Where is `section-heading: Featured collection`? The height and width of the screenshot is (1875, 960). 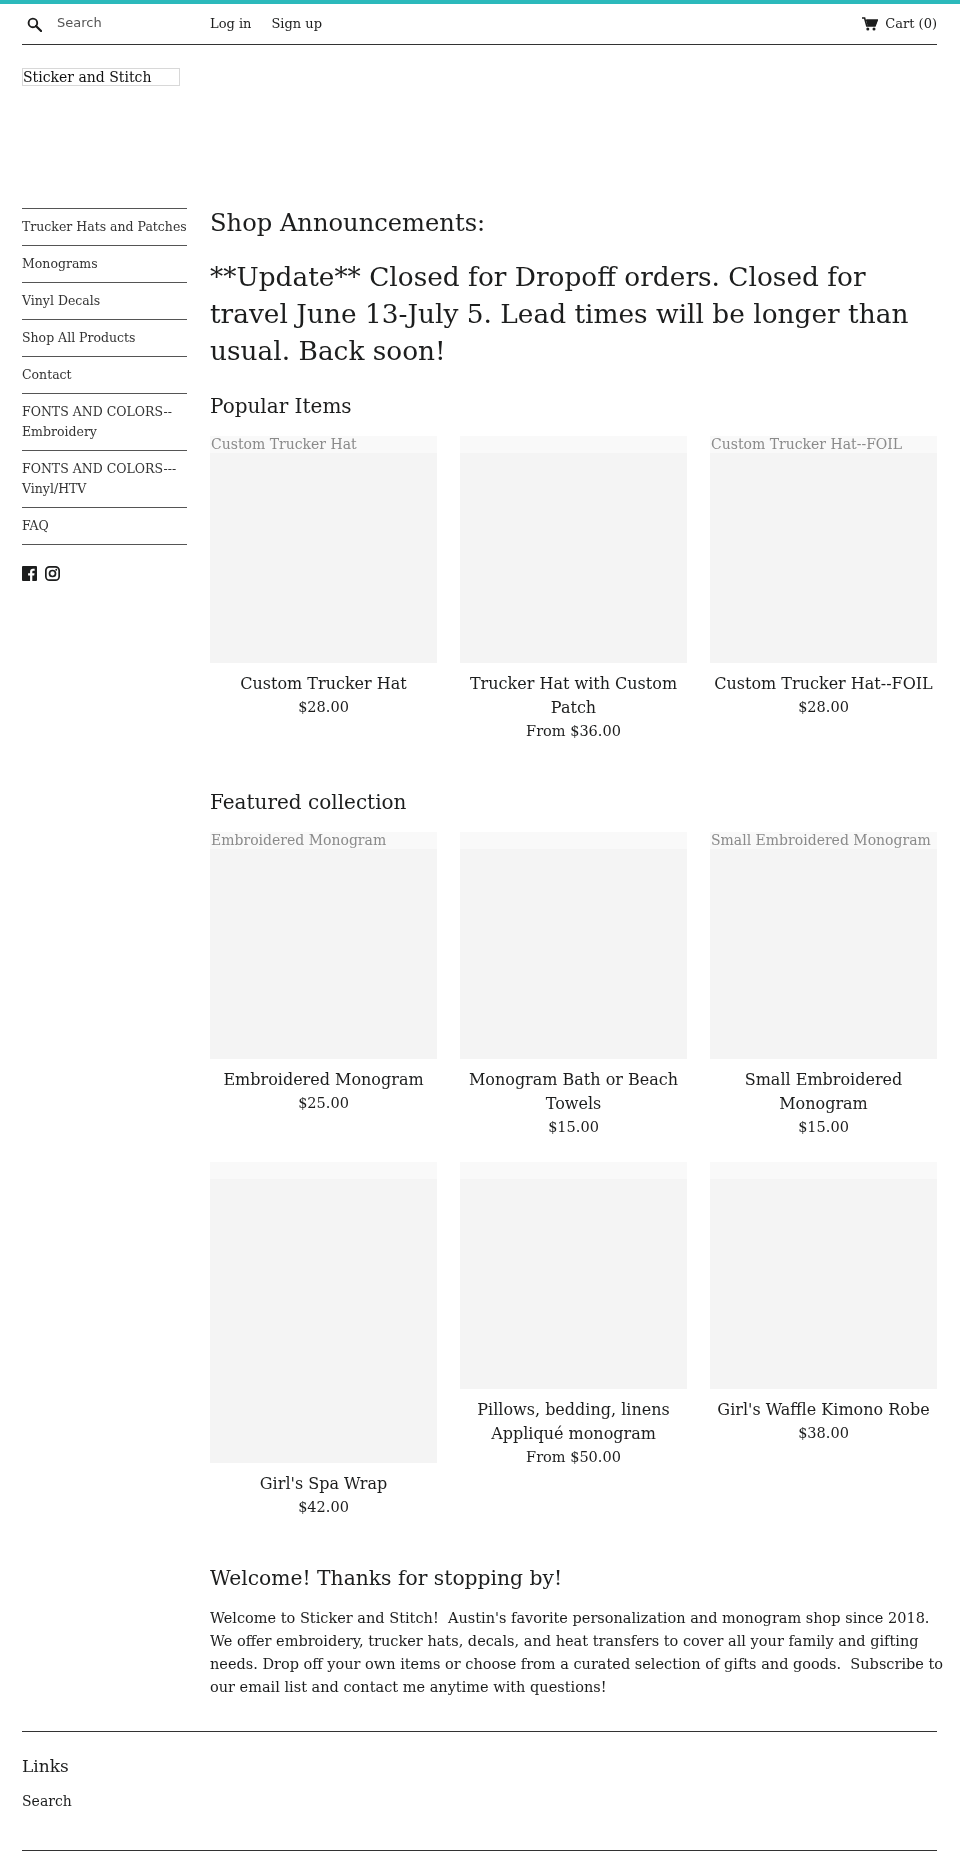 section-heading: Featured collection is located at coordinates (309, 802).